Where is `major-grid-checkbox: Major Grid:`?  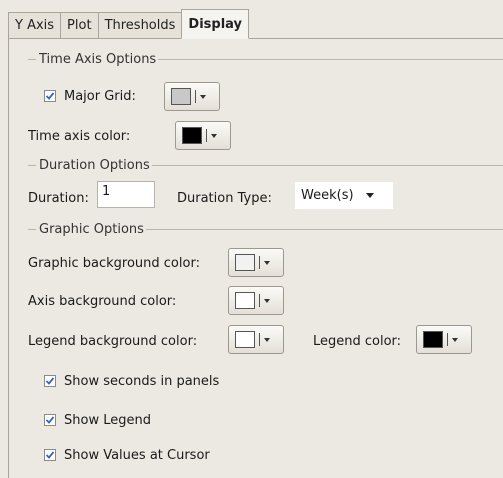
major-grid-checkbox: Major Grid: is located at coordinates (90, 96).